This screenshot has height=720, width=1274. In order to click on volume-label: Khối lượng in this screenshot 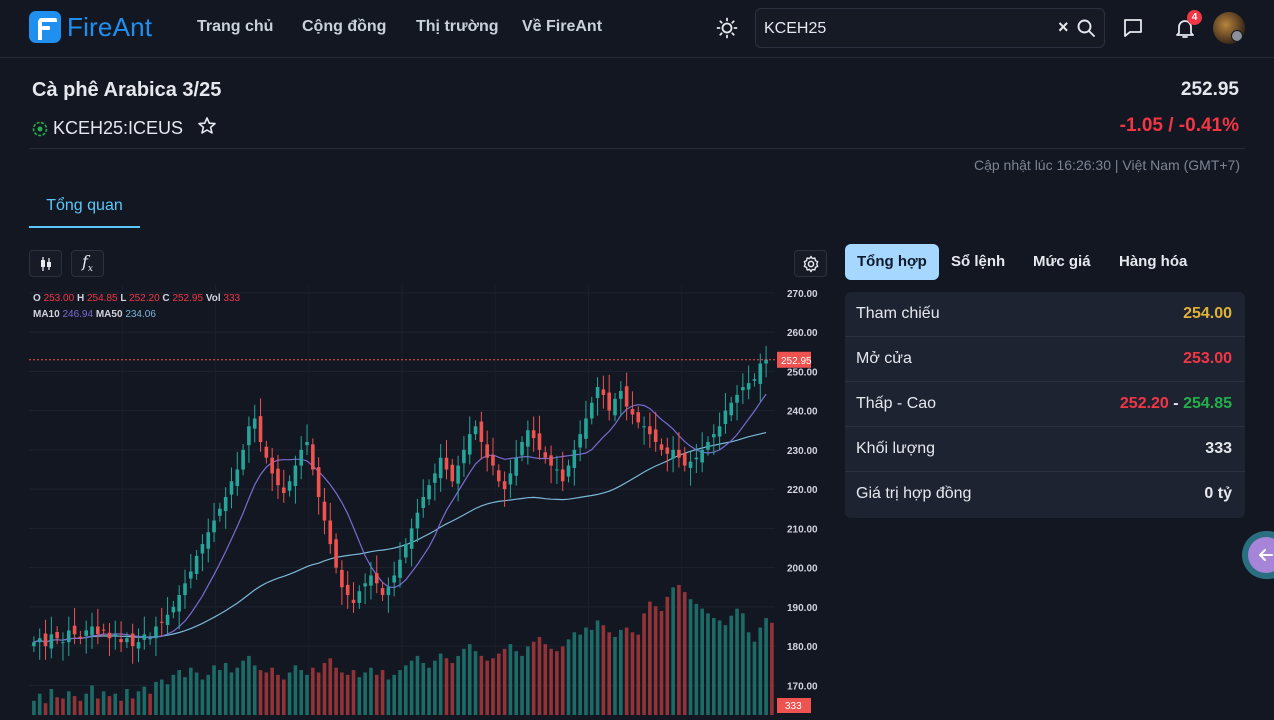, I will do `click(896, 448)`.